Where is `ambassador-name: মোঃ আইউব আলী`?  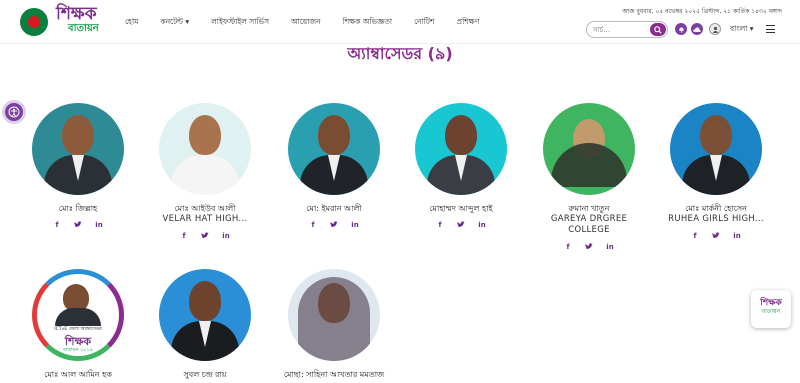
ambassador-name: মোঃ আইউব আলী is located at coordinates (205, 208).